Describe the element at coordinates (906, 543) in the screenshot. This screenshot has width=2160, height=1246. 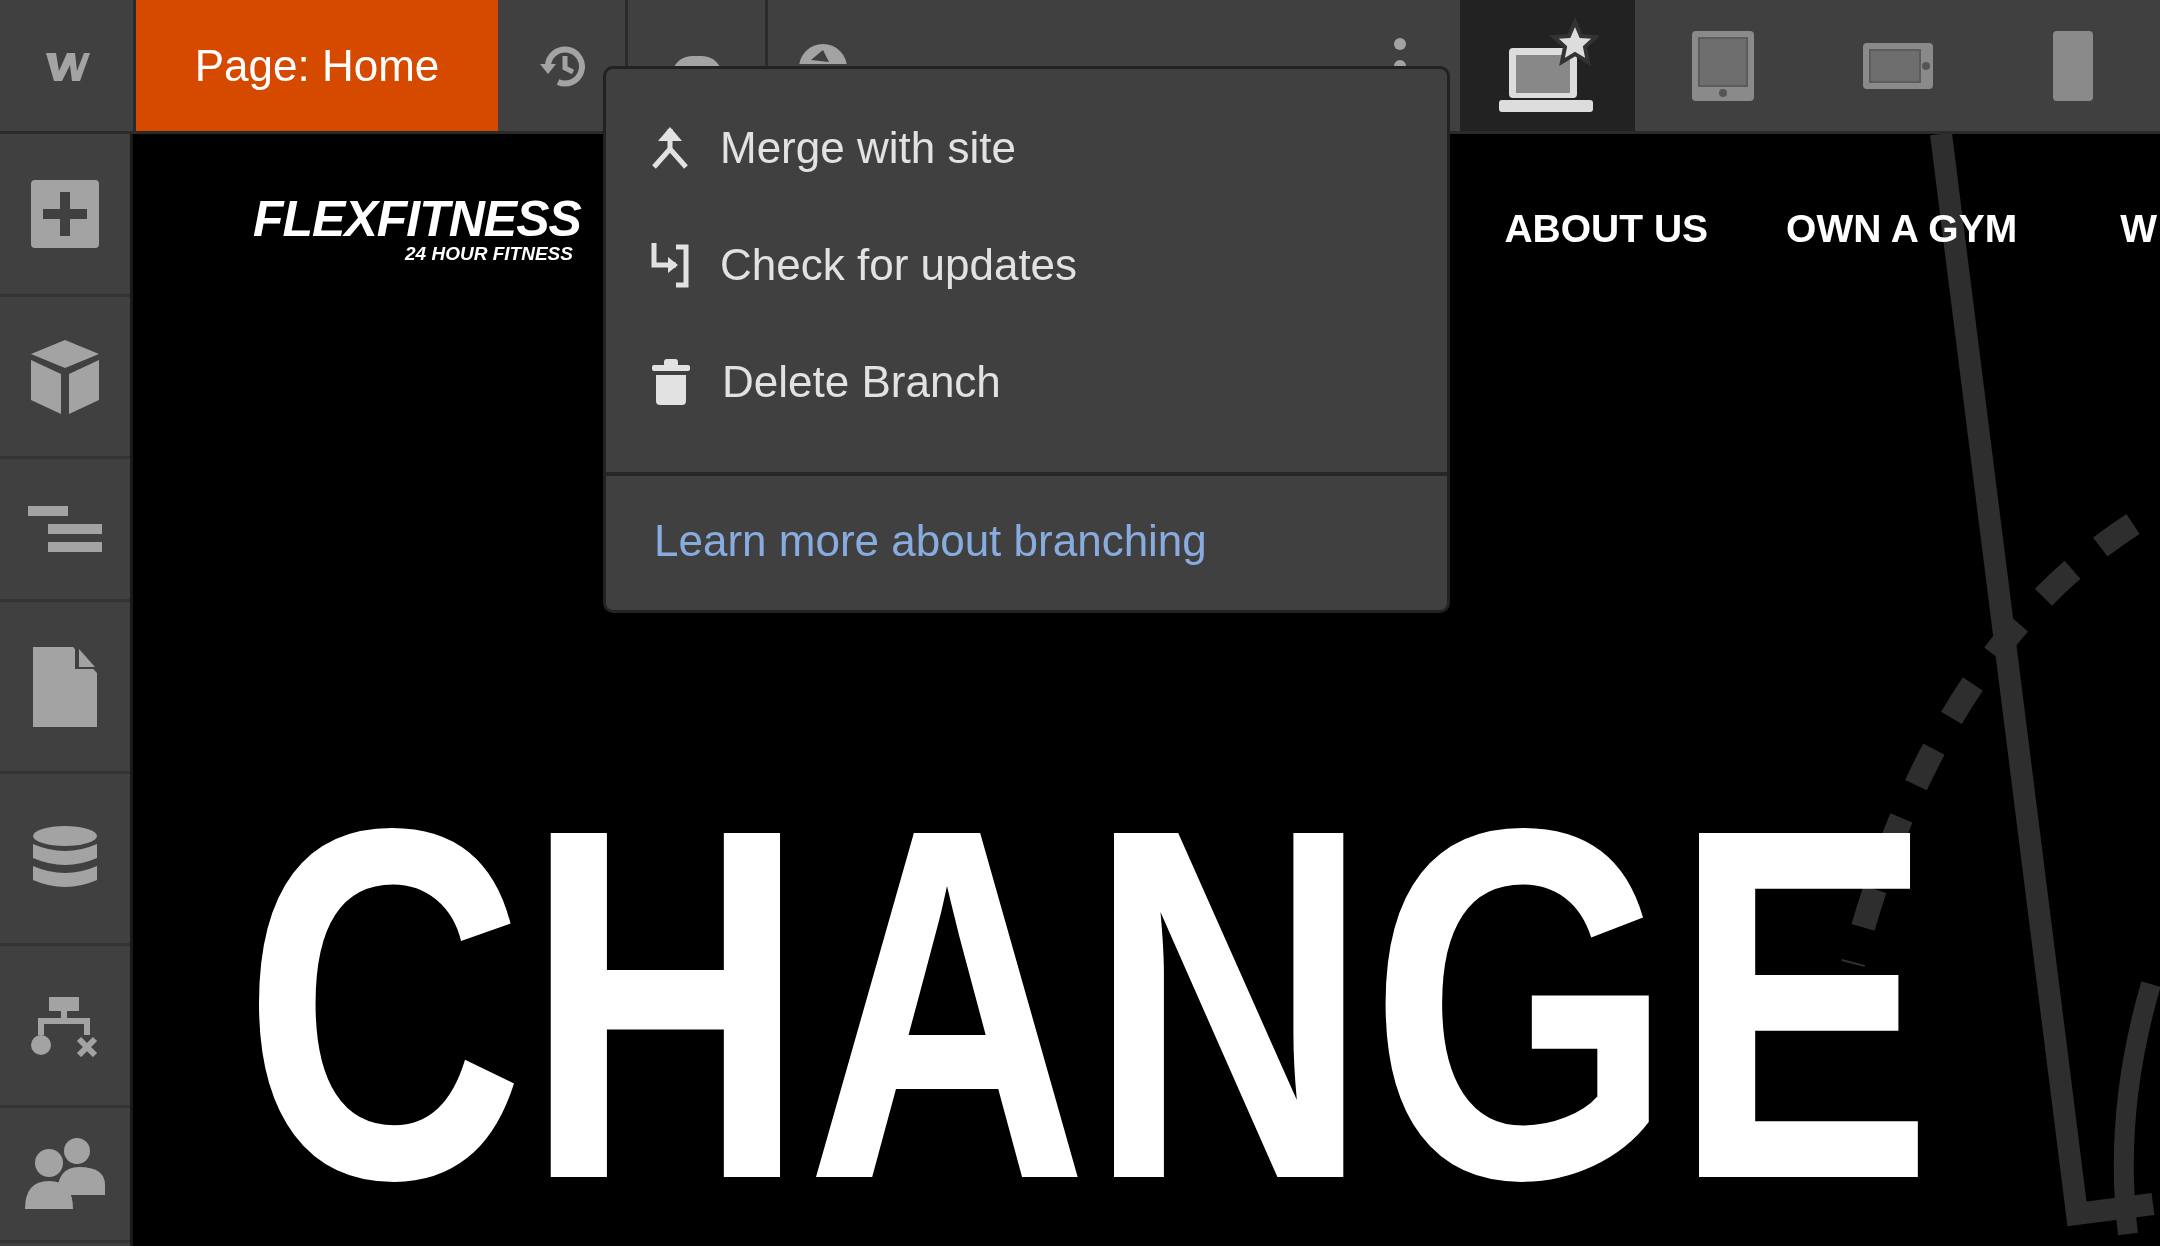
I see `help-link: Learn more about branching` at that location.